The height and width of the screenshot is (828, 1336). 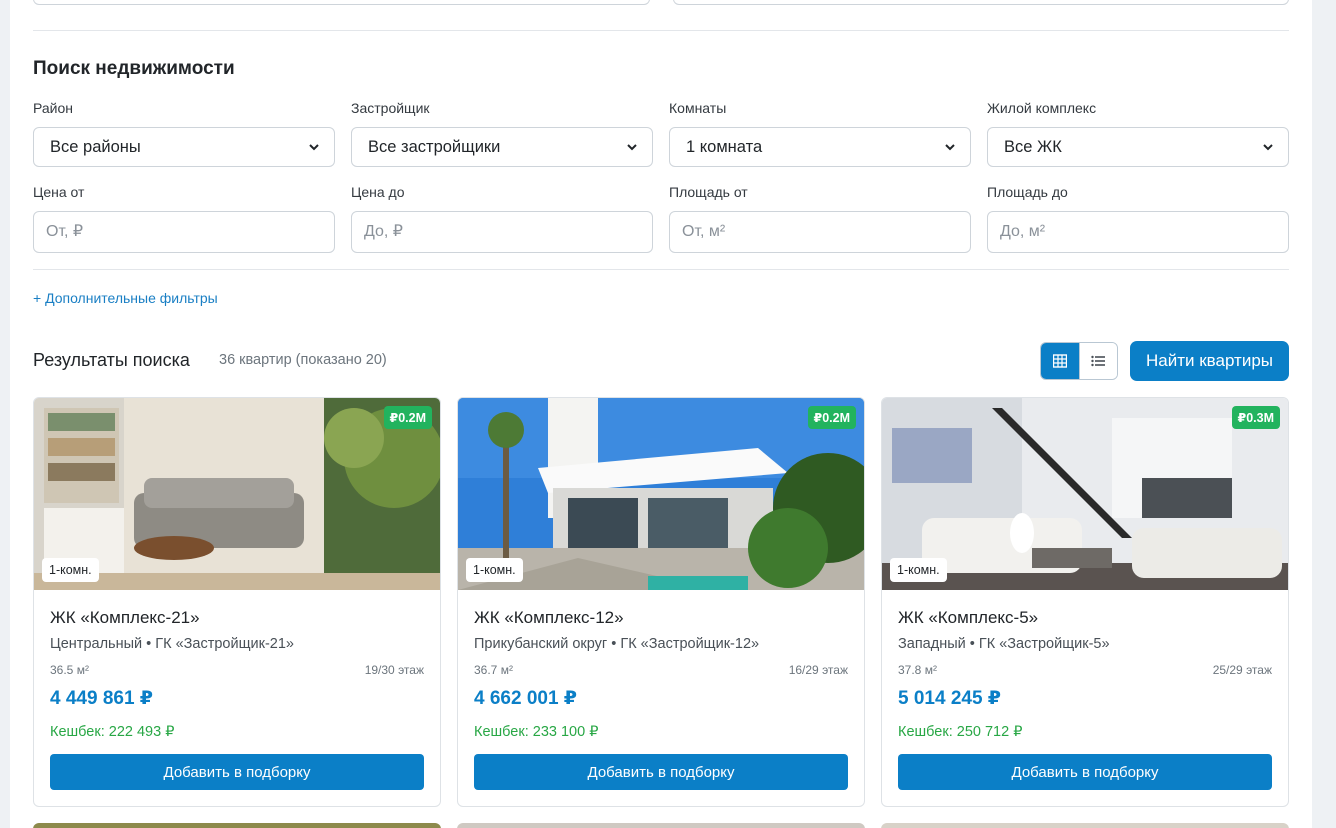 I want to click on rooms-select: 1 комната, so click(x=820, y=147).